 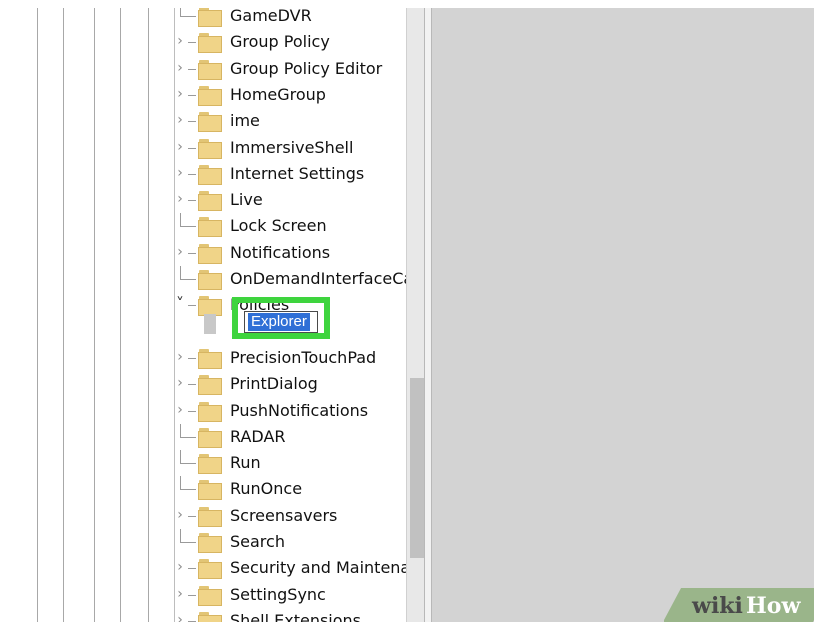 I want to click on tree-scrollbar, so click(x=415, y=315).